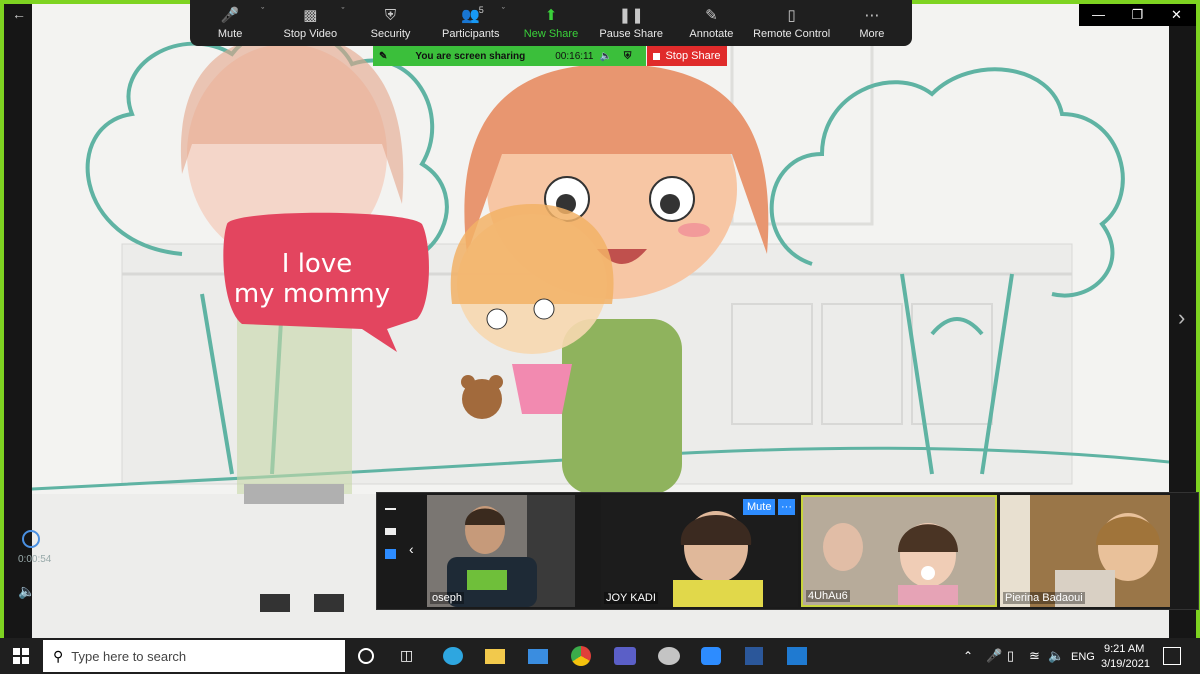  I want to click on pause-icon: ❚❚, so click(631, 15).